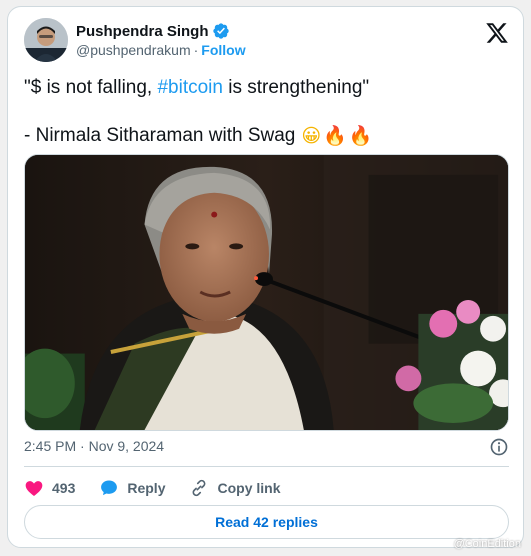 This screenshot has height=556, width=531. Describe the element at coordinates (266, 522) in the screenshot. I see `read-replies-button: Read 42 replies` at that location.